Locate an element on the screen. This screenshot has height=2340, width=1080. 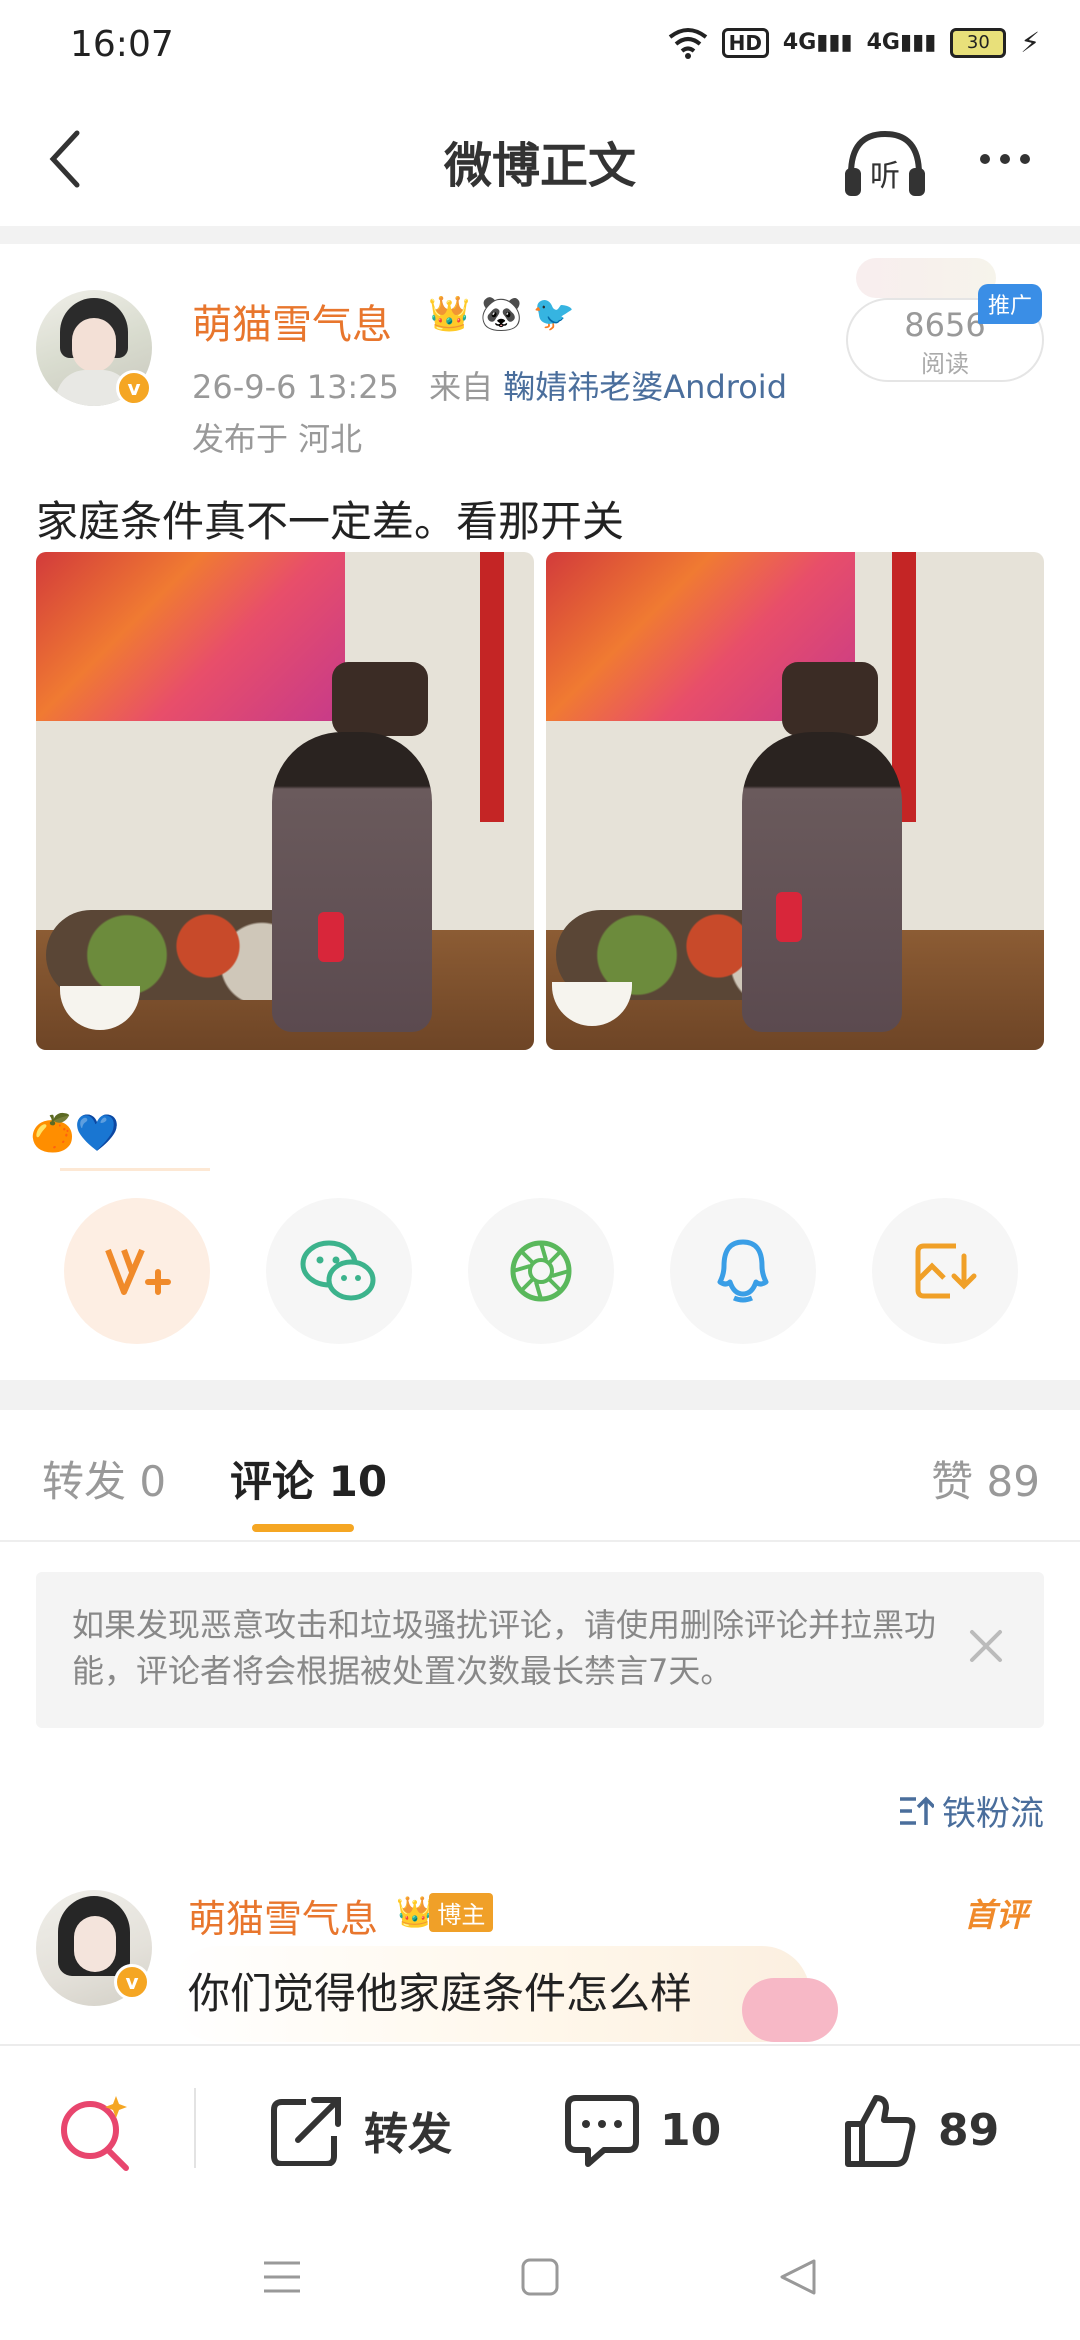
home-icon is located at coordinates (540, 2277).